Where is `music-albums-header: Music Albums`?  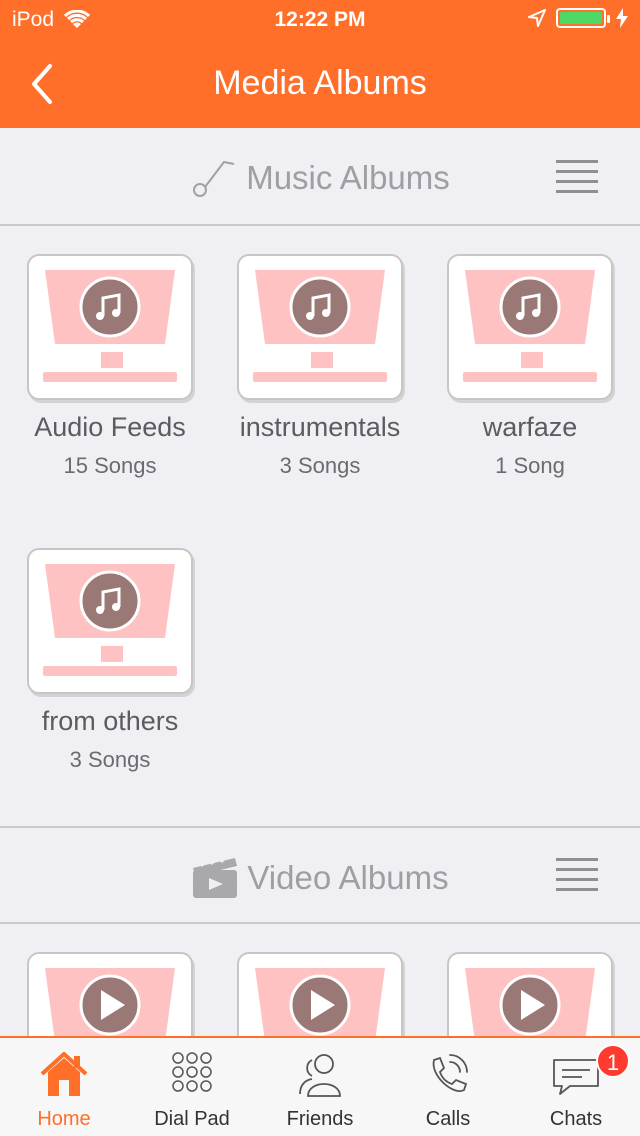 music-albums-header: Music Albums is located at coordinates (320, 178).